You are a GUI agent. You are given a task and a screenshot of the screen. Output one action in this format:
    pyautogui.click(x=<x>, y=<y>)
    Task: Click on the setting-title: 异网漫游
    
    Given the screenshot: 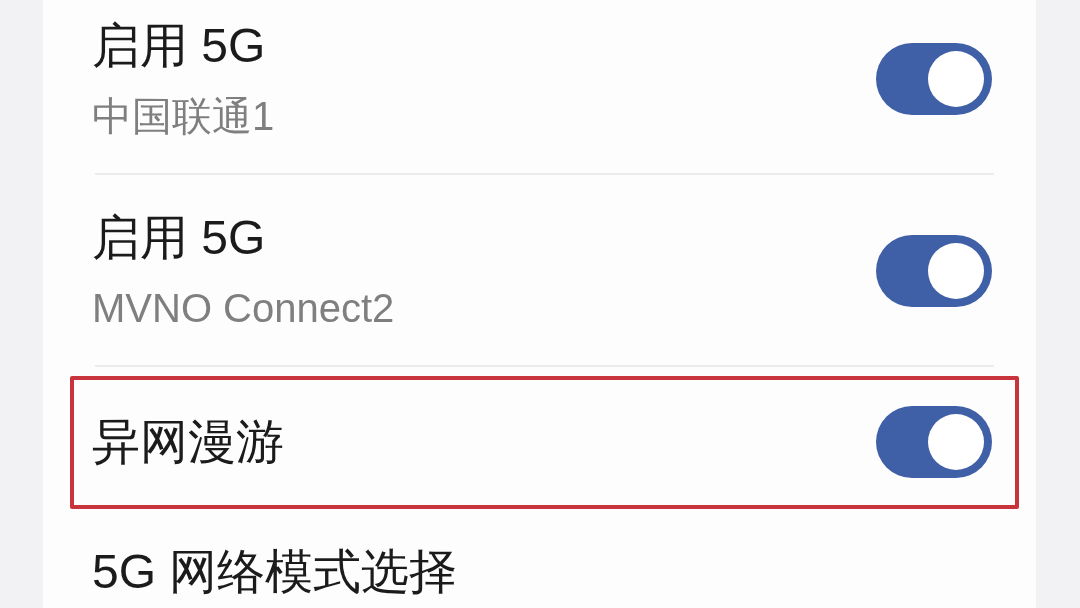 What is the action you would take?
    pyautogui.click(x=188, y=442)
    